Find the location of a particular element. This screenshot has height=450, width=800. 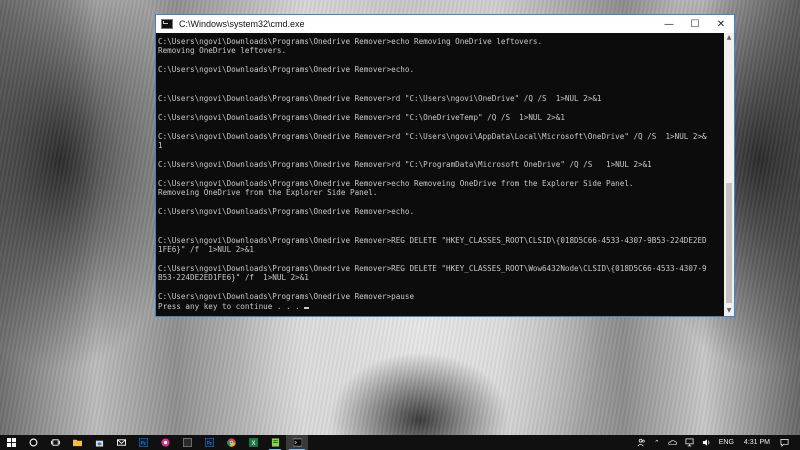

excel-icon: X is located at coordinates (253, 442).